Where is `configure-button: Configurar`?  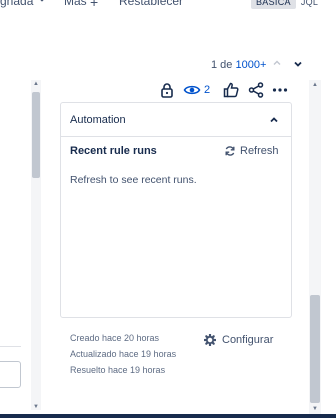
configure-button: Configurar is located at coordinates (238, 340).